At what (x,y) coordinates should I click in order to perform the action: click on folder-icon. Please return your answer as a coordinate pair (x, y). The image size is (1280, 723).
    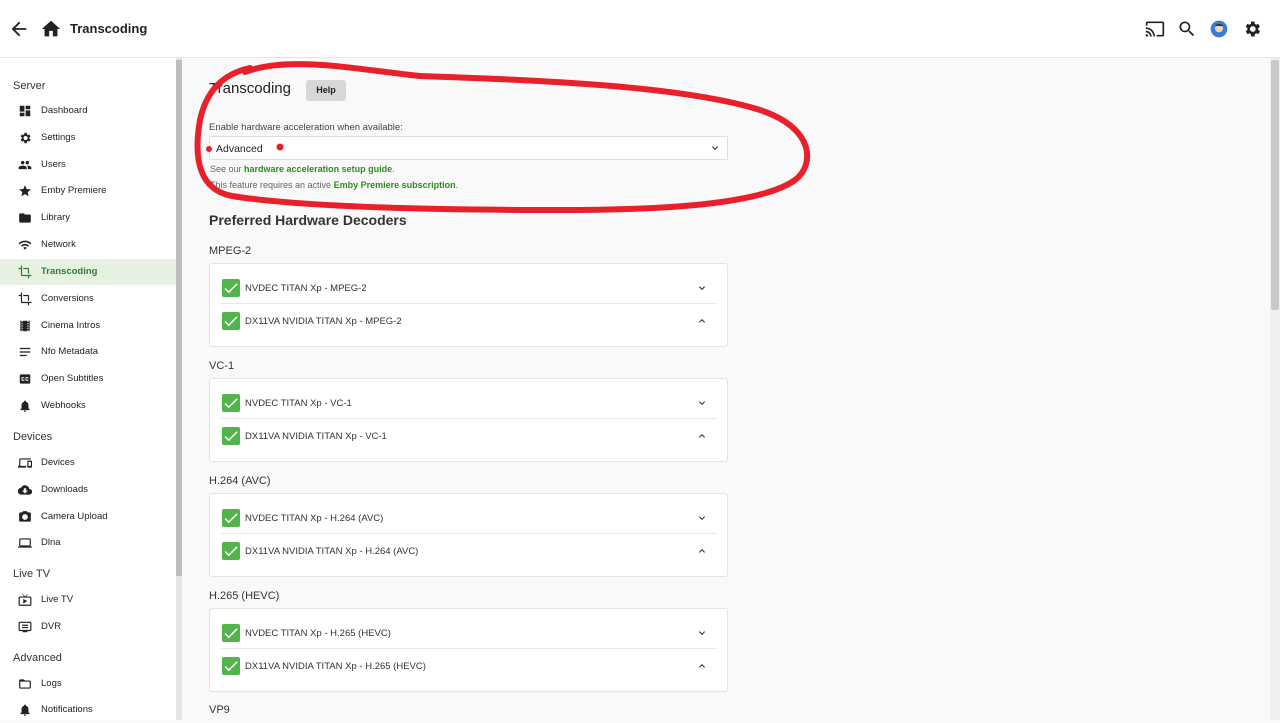
    Looking at the image, I should click on (25, 218).